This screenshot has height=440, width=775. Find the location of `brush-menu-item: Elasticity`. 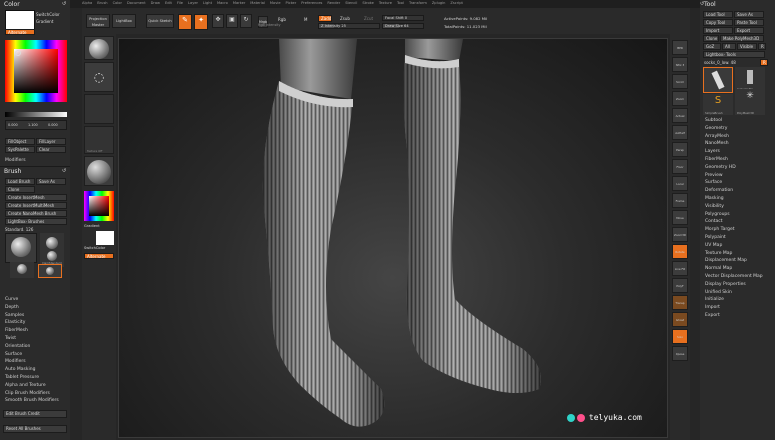

brush-menu-item: Elasticity is located at coordinates (35, 323).